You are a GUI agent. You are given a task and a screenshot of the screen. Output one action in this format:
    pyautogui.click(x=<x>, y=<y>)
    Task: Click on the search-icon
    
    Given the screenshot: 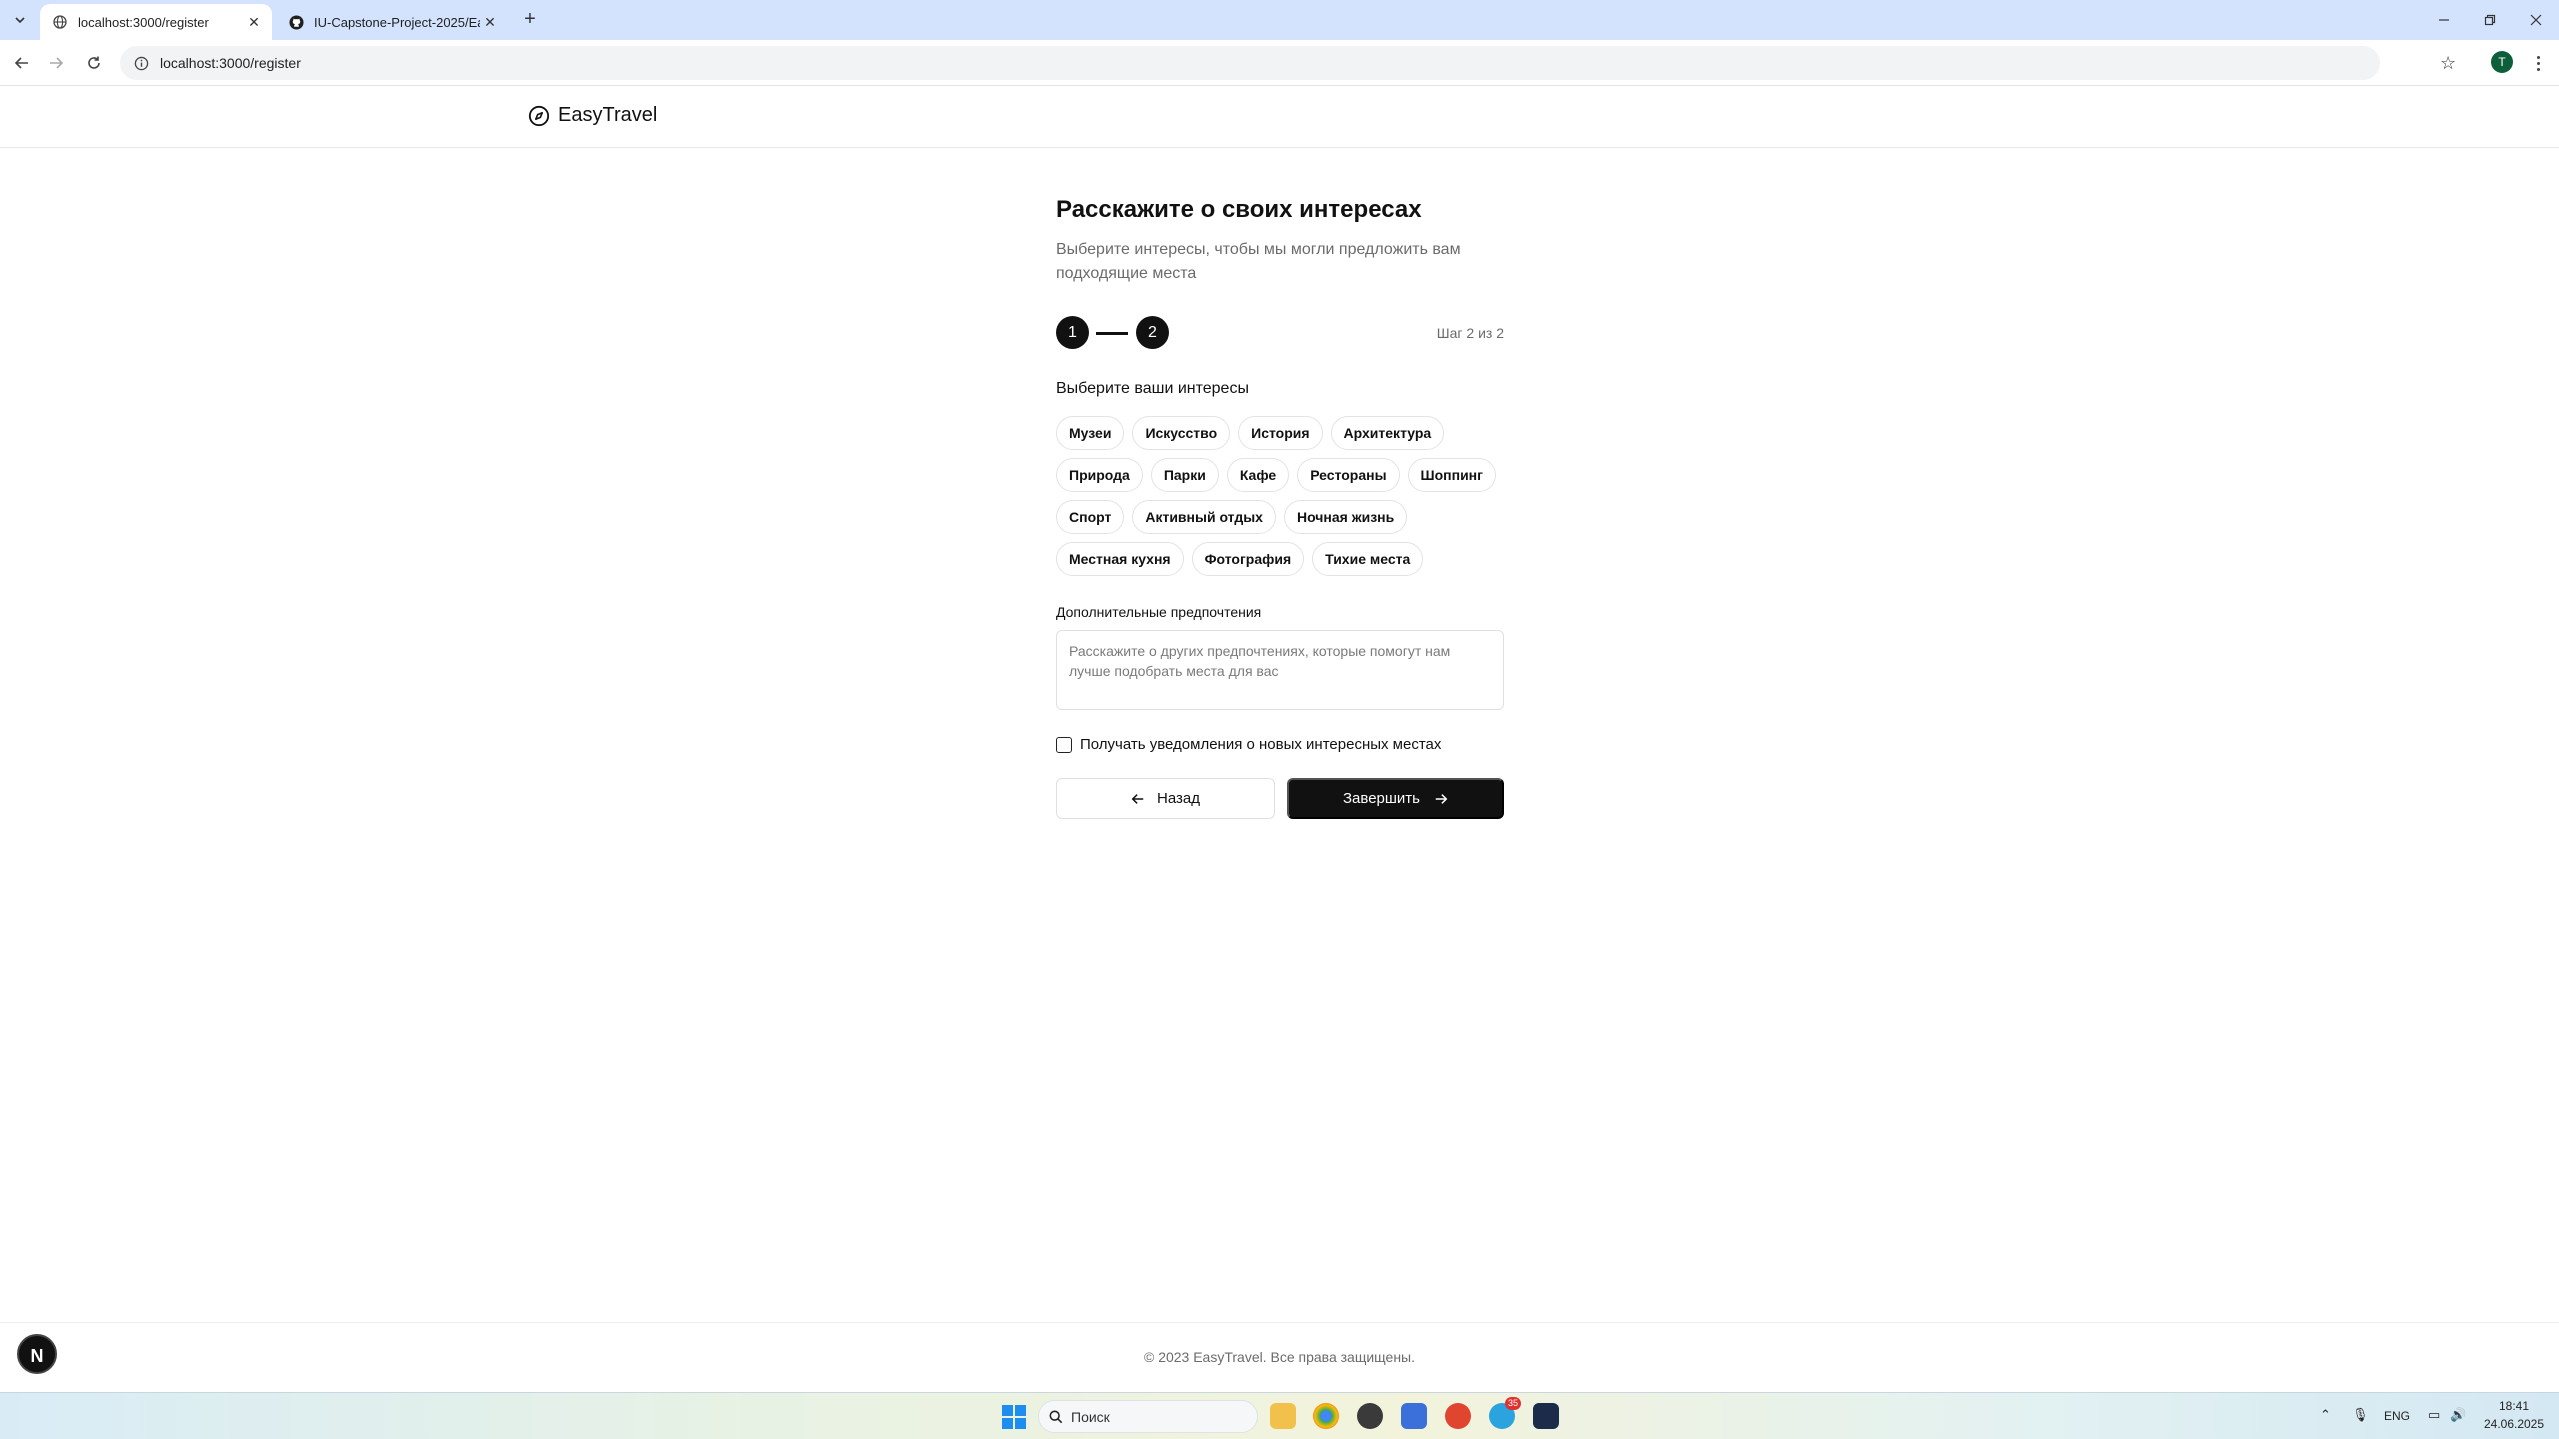 What is the action you would take?
    pyautogui.click(x=1056, y=1416)
    